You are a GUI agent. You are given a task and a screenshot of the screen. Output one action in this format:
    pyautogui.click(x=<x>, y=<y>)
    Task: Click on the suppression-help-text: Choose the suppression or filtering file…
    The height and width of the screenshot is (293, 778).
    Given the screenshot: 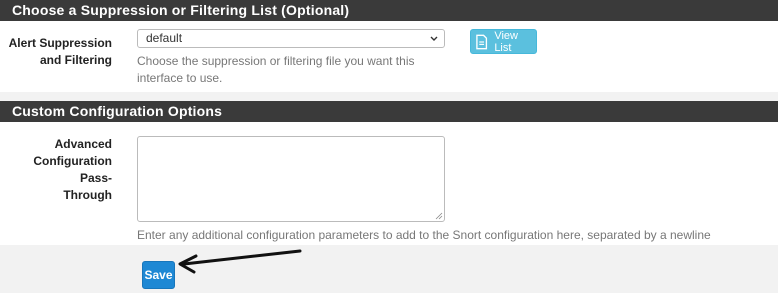 What is the action you would take?
    pyautogui.click(x=276, y=69)
    